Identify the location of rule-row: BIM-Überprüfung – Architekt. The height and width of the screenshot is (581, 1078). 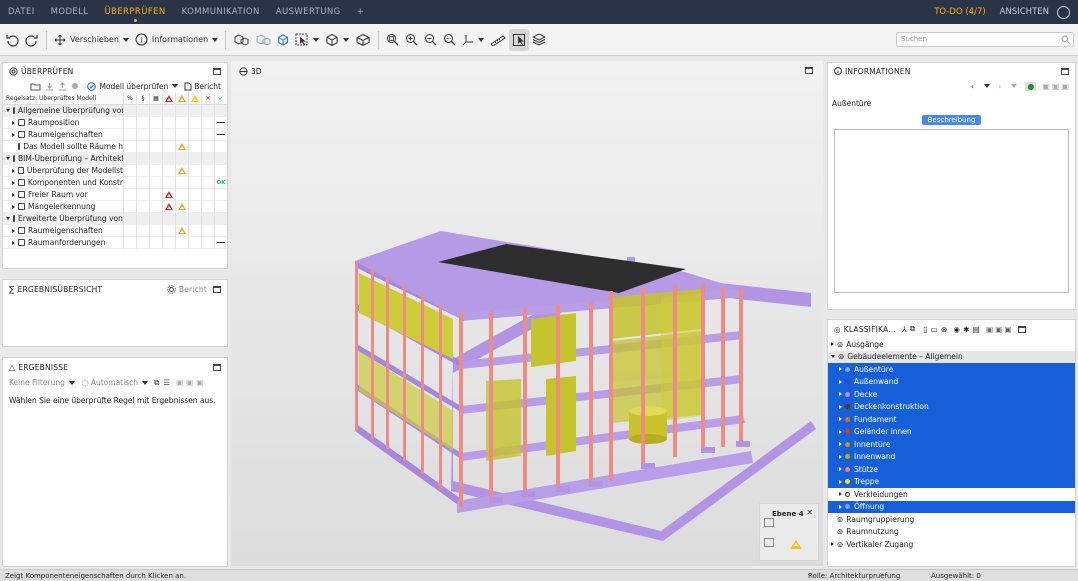
(115, 158).